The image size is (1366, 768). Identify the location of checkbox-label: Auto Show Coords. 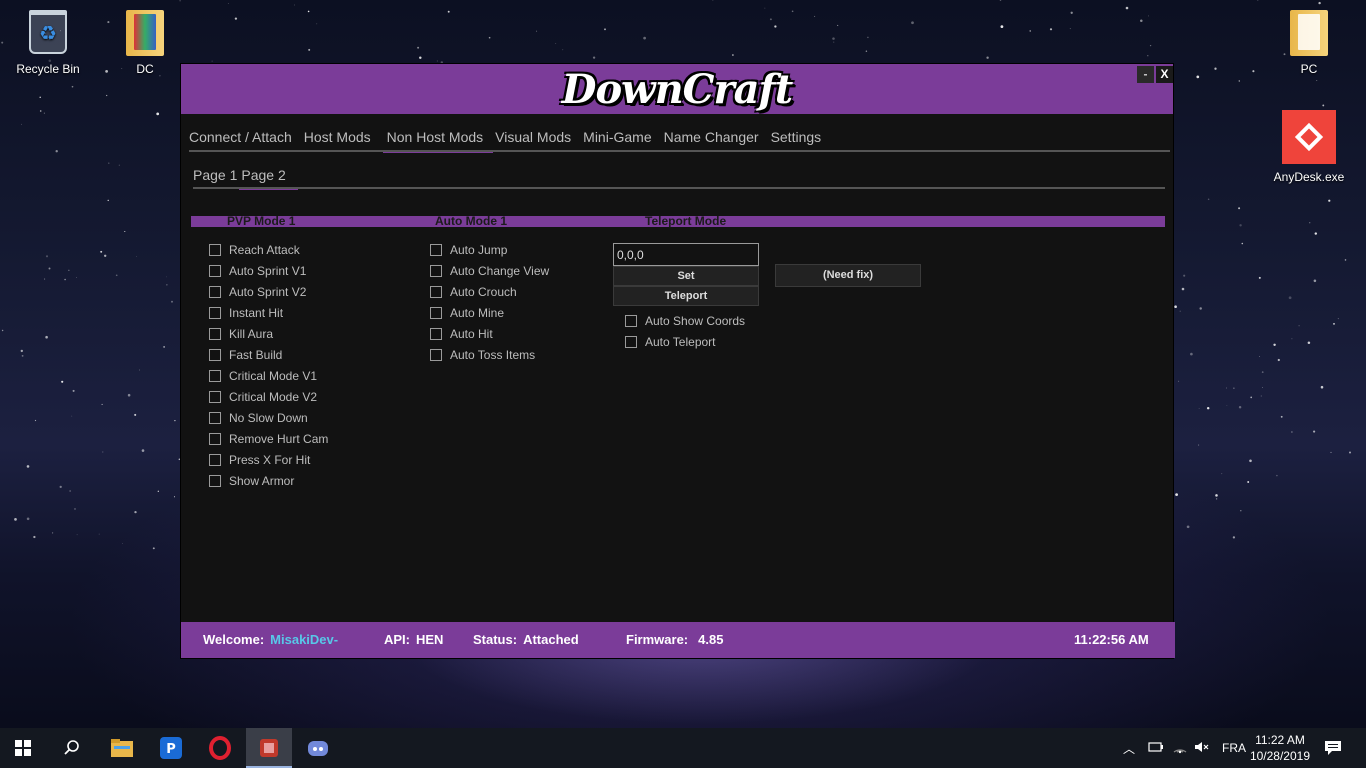
(695, 321).